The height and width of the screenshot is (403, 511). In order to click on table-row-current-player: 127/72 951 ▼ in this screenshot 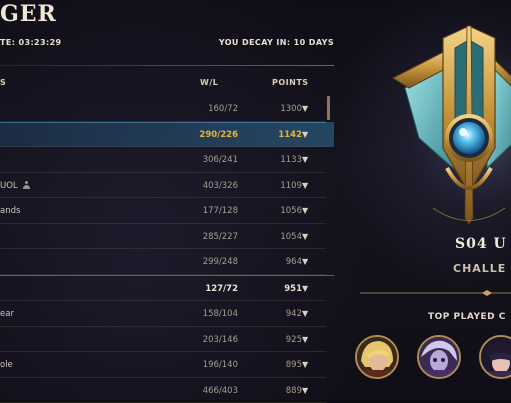, I will do `click(167, 288)`.